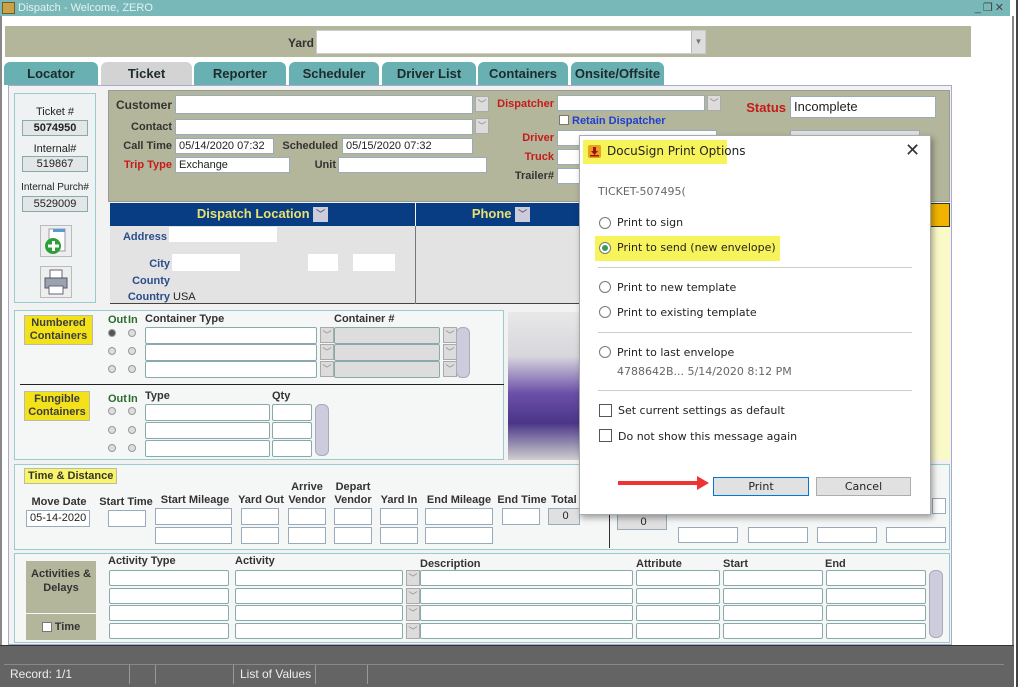  Describe the element at coordinates (399, 516) in the screenshot. I see `yard-in-input` at that location.